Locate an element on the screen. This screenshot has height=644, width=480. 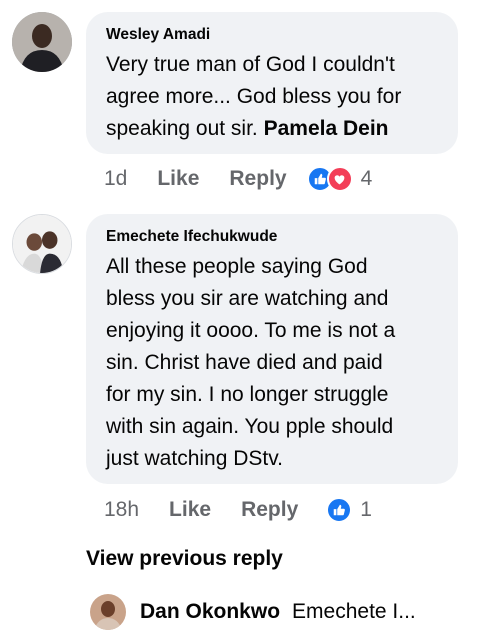
reaction-summary: 4 is located at coordinates (339, 179).